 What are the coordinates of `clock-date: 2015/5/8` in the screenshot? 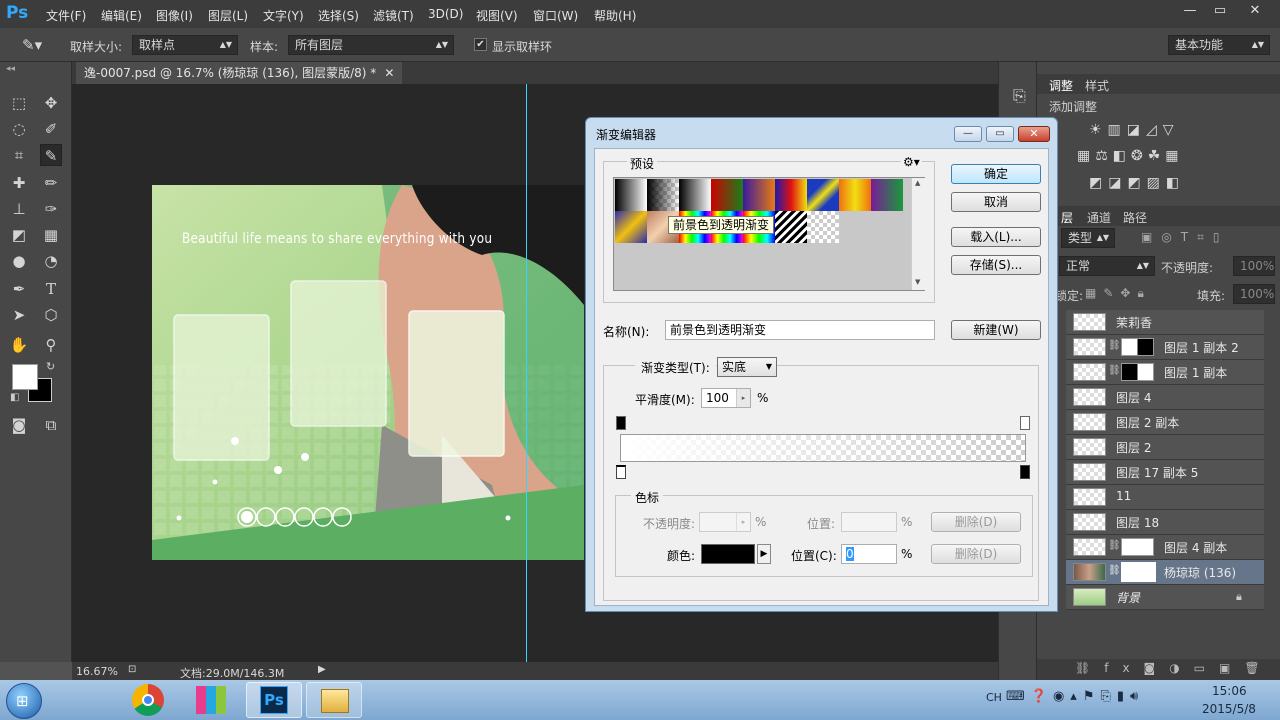 It's located at (1229, 709).